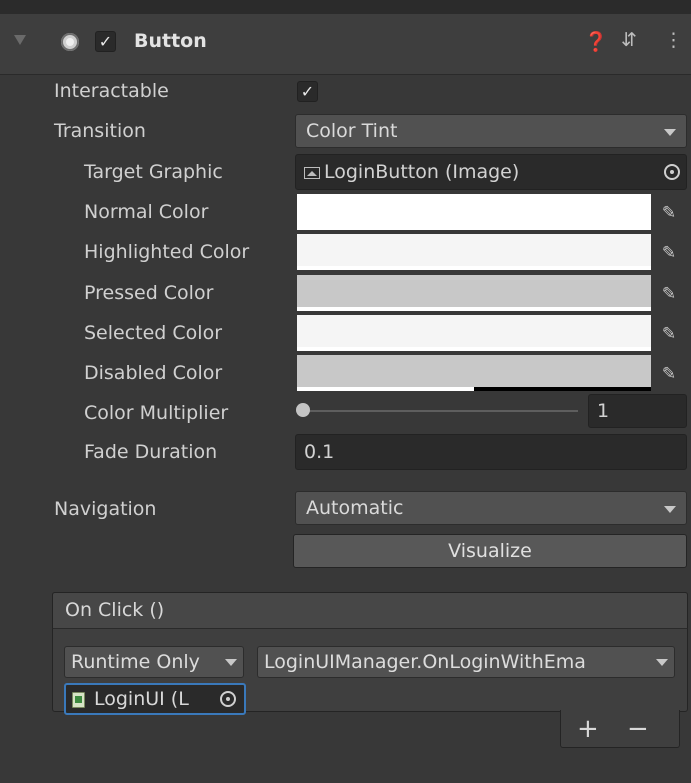 The width and height of the screenshot is (691, 783). I want to click on fade-duration-label: Fade Duration, so click(151, 452).